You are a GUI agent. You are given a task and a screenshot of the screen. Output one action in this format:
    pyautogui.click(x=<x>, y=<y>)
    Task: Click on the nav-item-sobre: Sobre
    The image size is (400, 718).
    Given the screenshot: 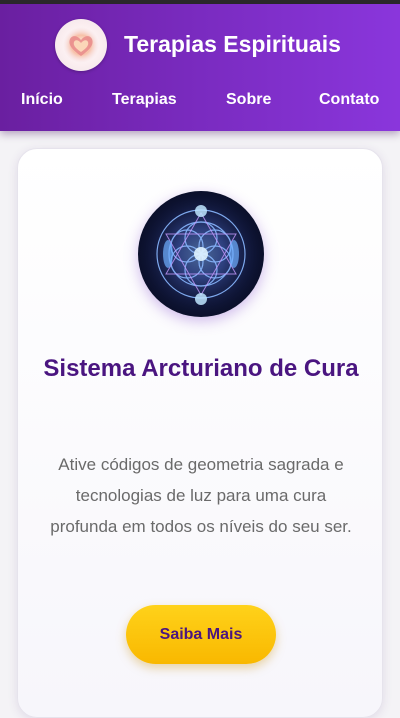 What is the action you would take?
    pyautogui.click(x=248, y=100)
    